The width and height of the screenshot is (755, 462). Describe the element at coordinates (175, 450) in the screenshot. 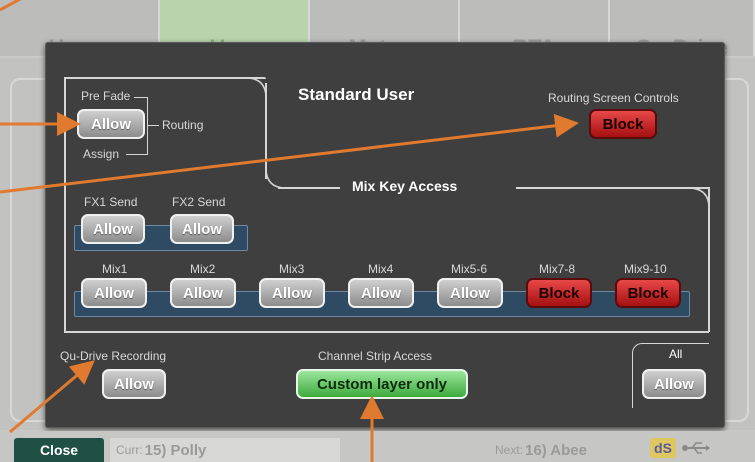

I see `curr-scene-name: 15) Polly` at that location.